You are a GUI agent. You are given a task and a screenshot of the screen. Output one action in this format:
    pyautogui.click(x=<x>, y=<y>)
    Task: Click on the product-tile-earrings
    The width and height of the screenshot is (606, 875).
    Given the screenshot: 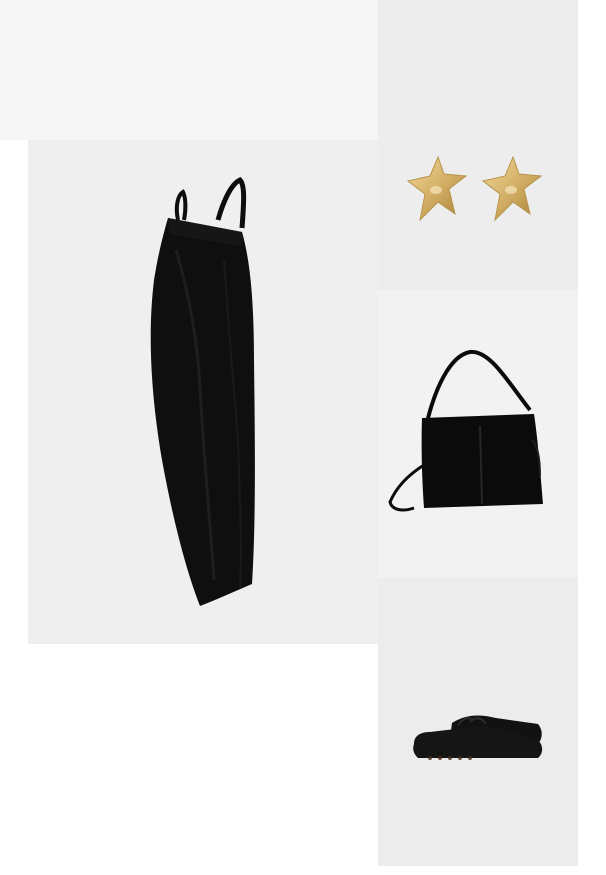 What is the action you would take?
    pyautogui.click(x=478, y=145)
    